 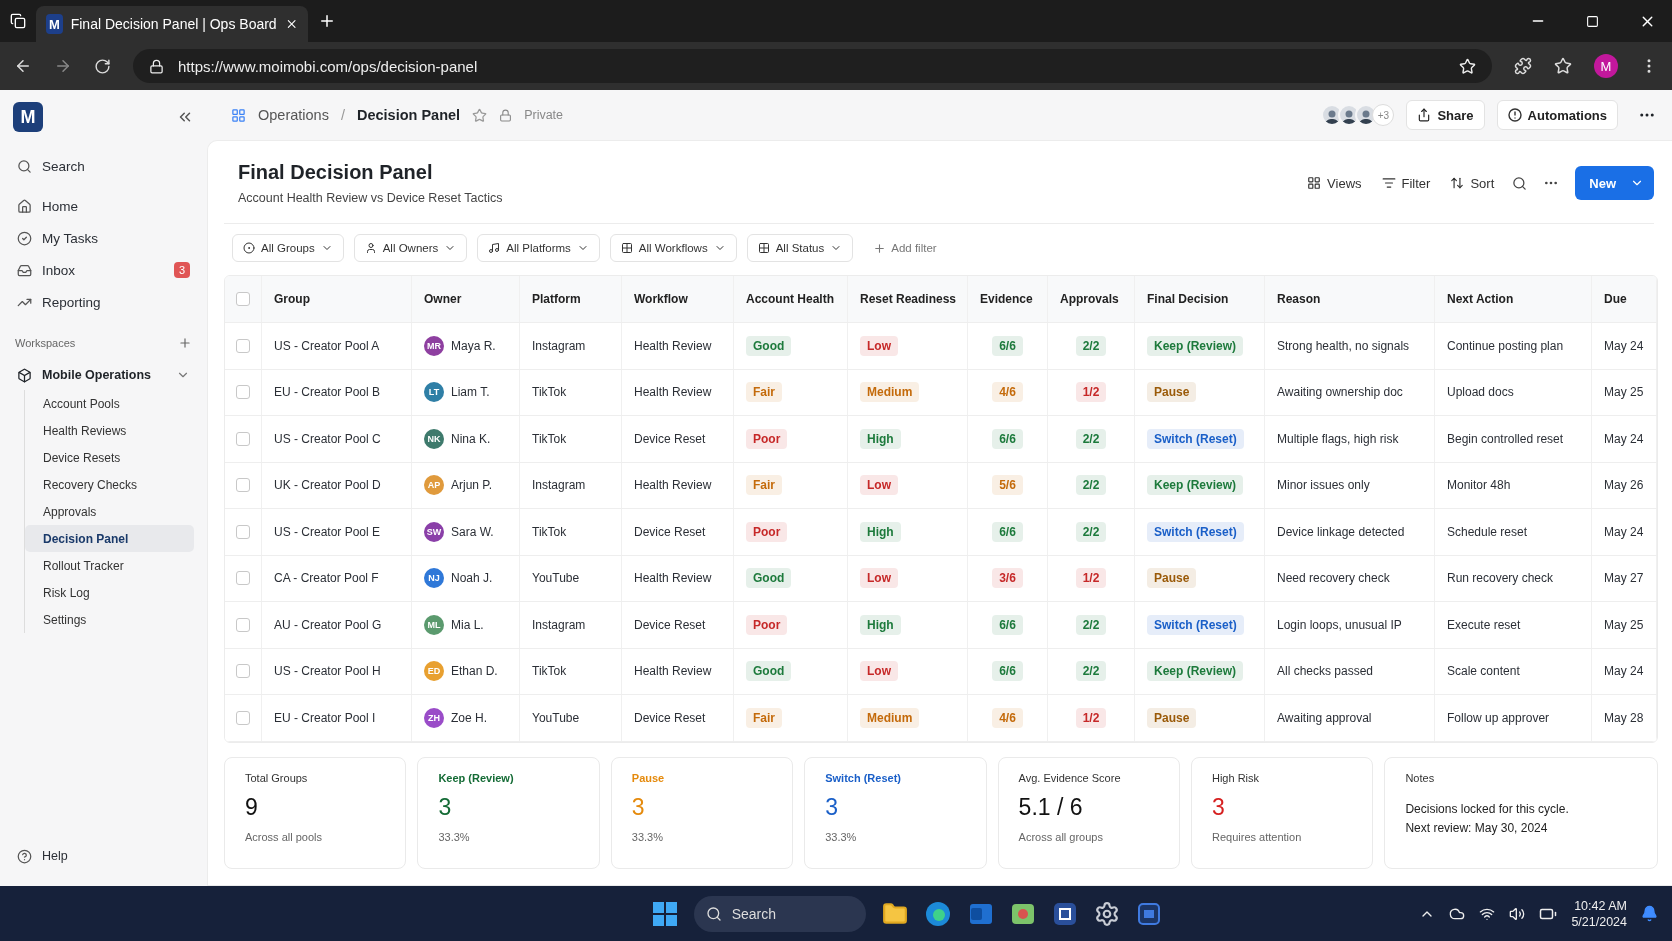 I want to click on nav-item: Reporting, so click(x=103, y=302).